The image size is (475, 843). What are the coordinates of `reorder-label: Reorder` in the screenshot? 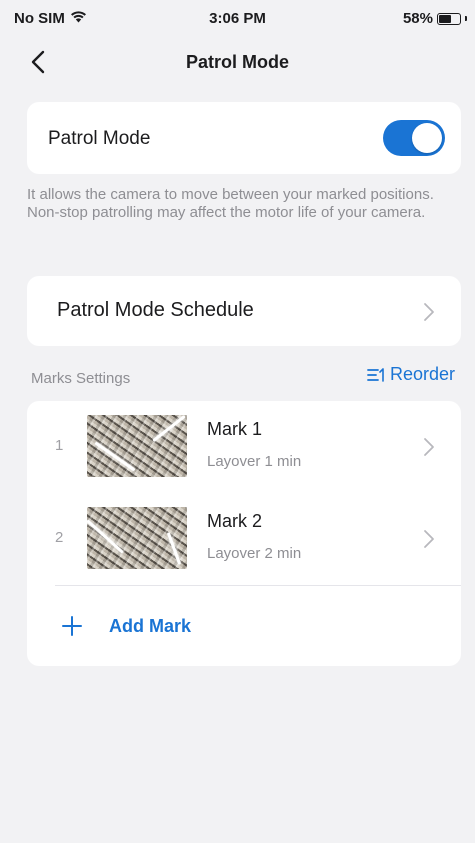 It's located at (422, 374).